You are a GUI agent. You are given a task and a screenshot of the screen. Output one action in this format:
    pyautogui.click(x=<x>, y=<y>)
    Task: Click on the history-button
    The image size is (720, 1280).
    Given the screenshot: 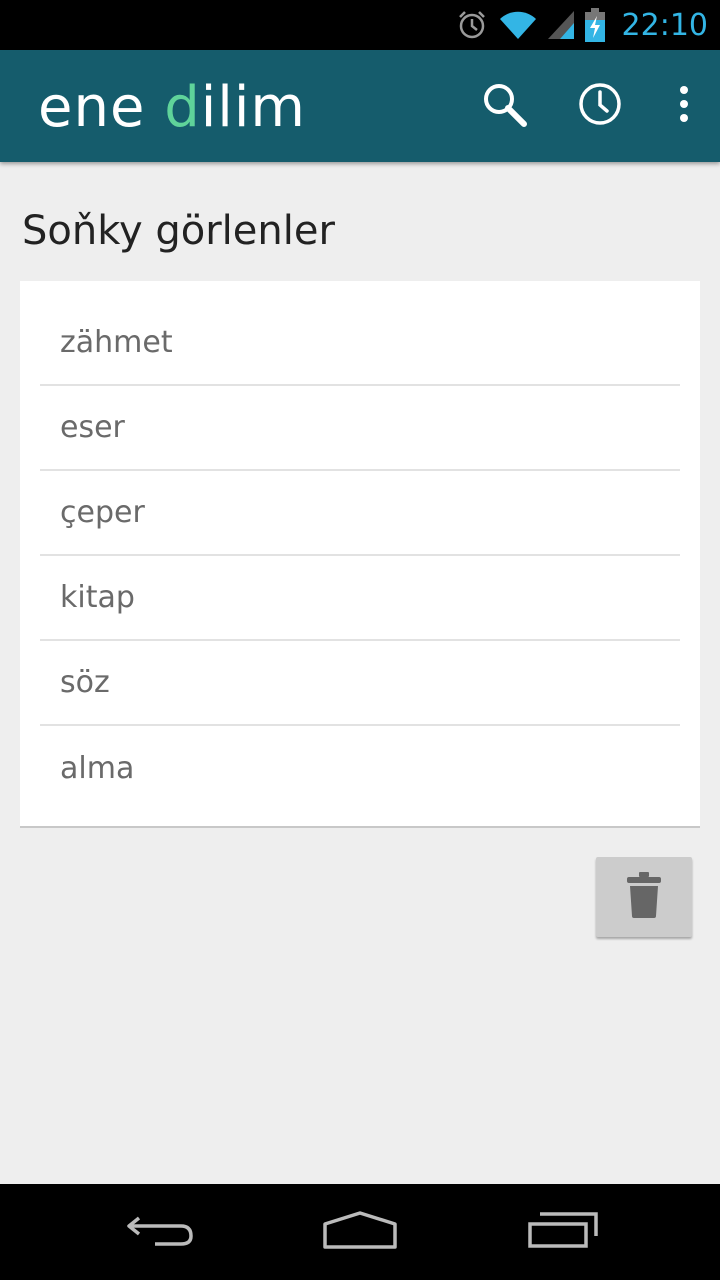 What is the action you would take?
    pyautogui.click(x=600, y=106)
    